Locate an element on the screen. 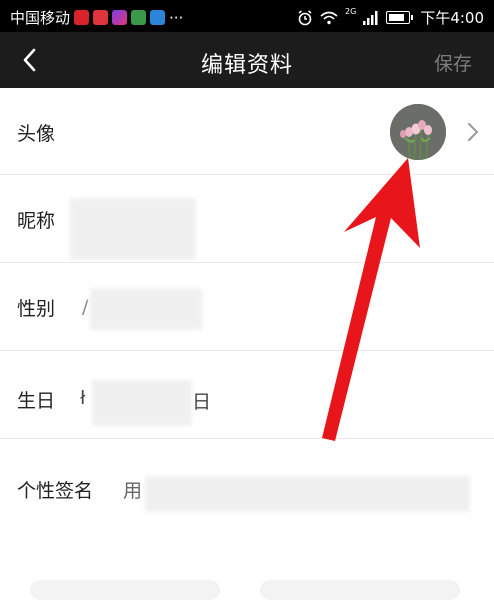  gender-label: 性别 is located at coordinates (36, 309).